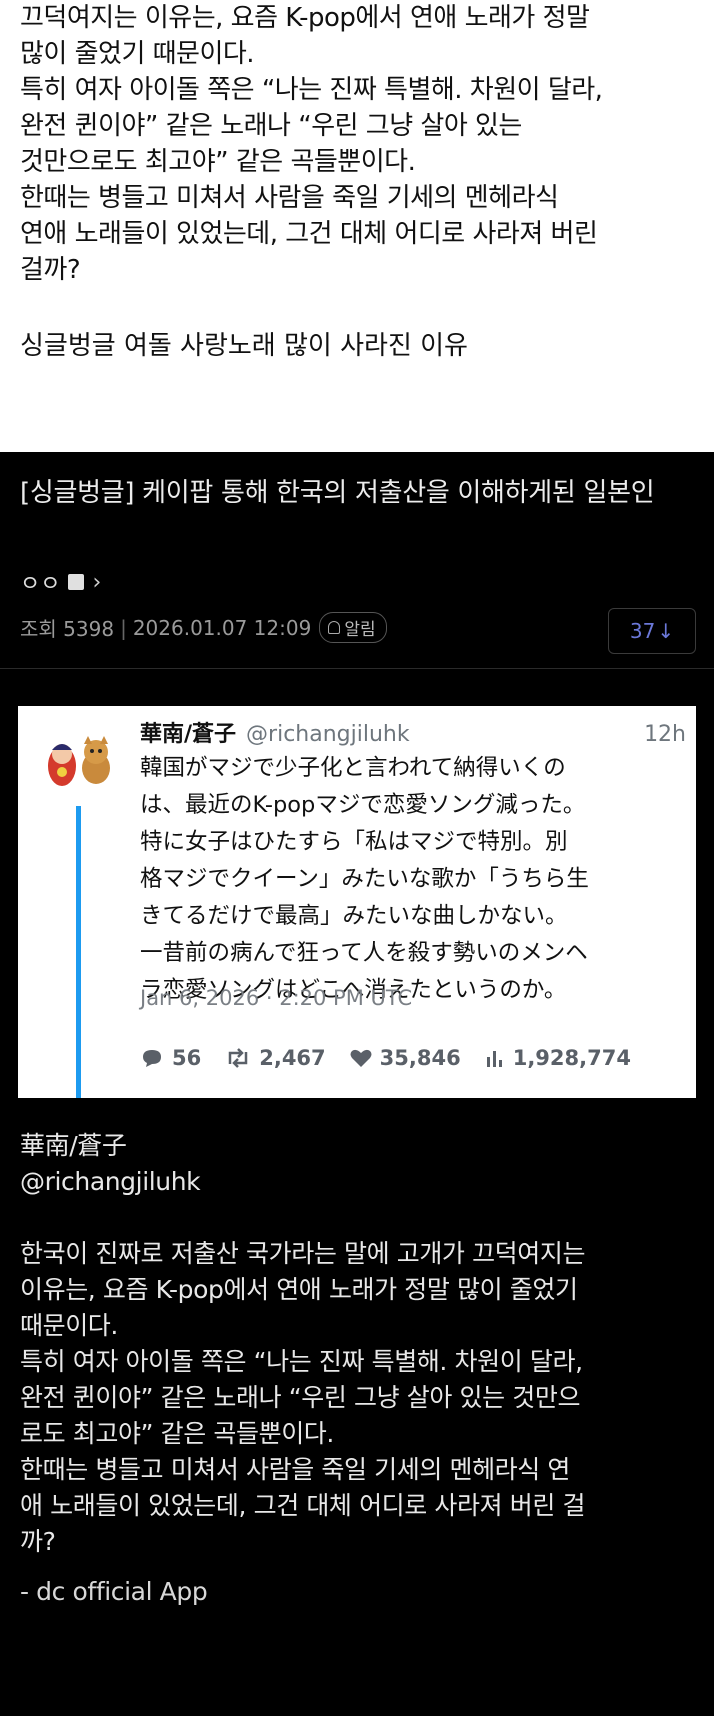 The image size is (714, 1716). Describe the element at coordinates (357, 668) in the screenshot. I see `divider` at that location.